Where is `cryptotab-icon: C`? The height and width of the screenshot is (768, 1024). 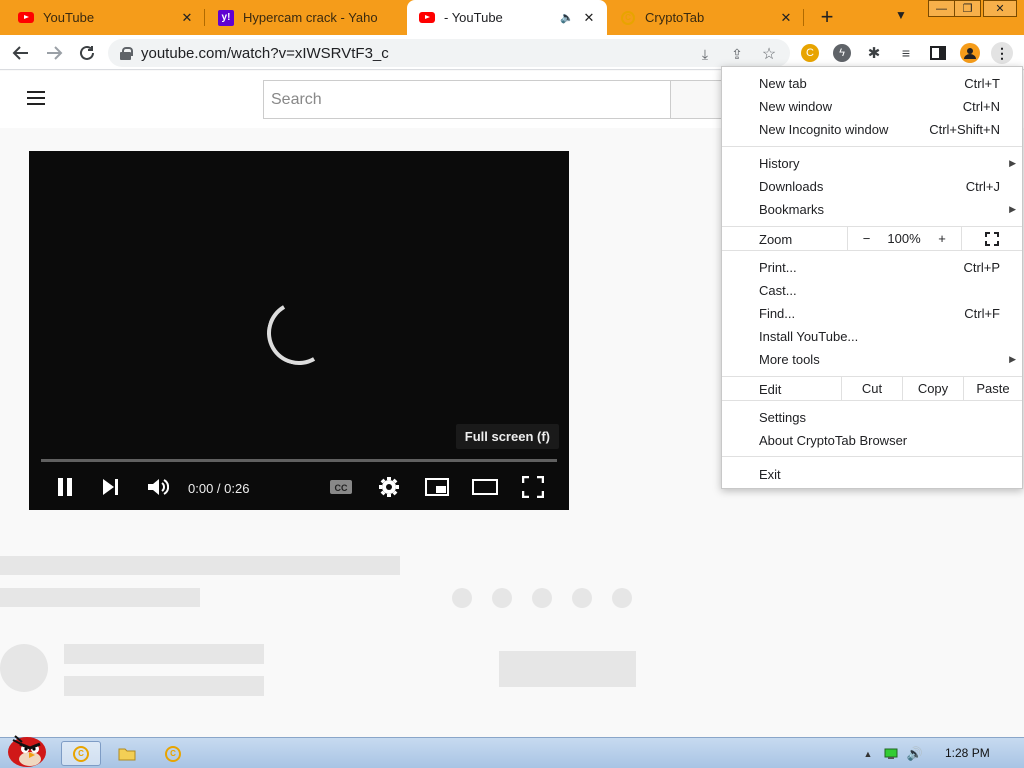
cryptotab-icon: C is located at coordinates (173, 753).